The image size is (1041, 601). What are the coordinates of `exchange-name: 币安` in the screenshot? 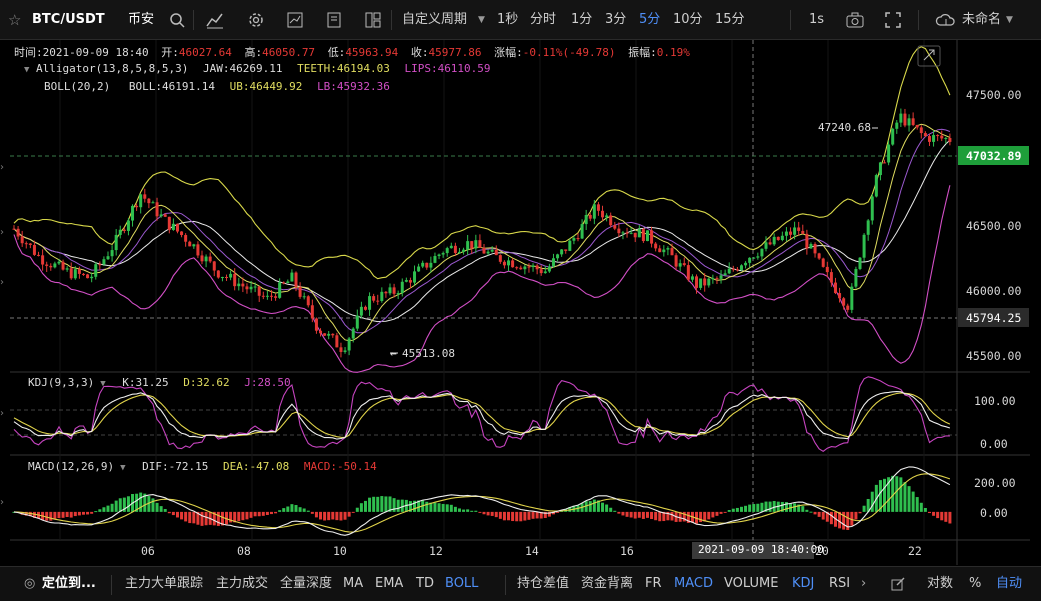 It's located at (141, 20).